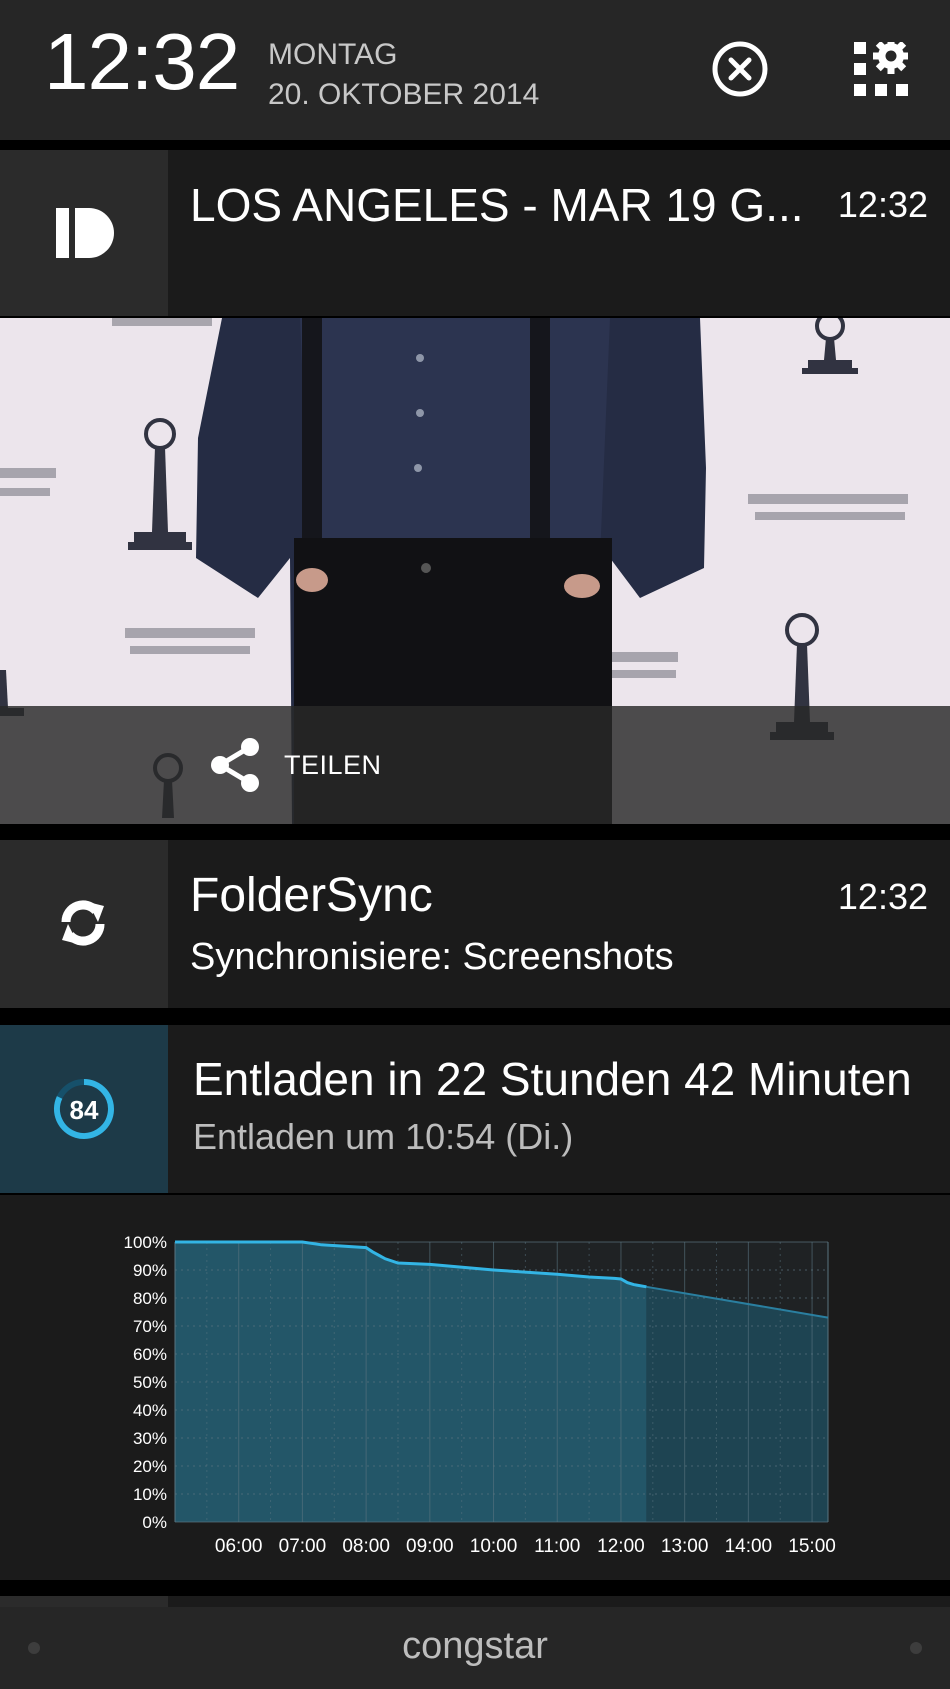 This screenshot has height=1689, width=950. What do you see at coordinates (621, 1546) in the screenshot?
I see `chart-x-tick-label: 12:00` at bounding box center [621, 1546].